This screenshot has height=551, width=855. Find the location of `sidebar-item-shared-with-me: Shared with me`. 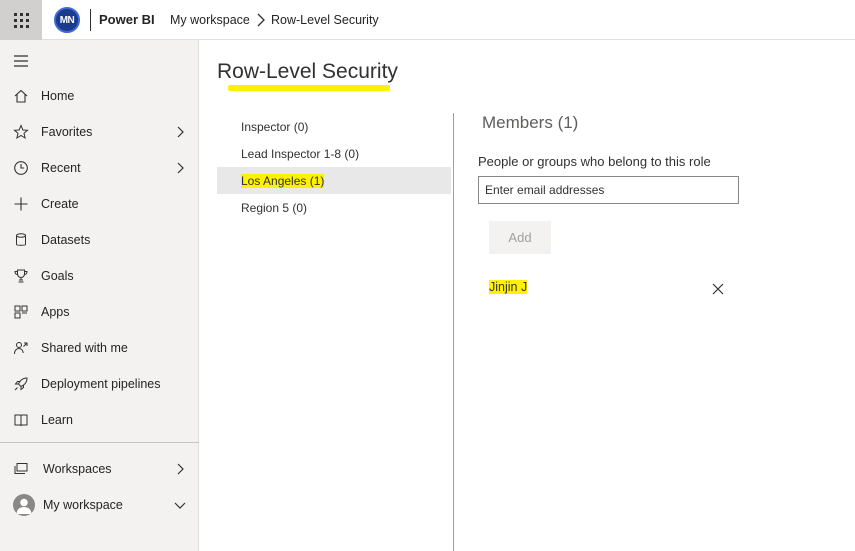

sidebar-item-shared-with-me: Shared with me is located at coordinates (99, 348).